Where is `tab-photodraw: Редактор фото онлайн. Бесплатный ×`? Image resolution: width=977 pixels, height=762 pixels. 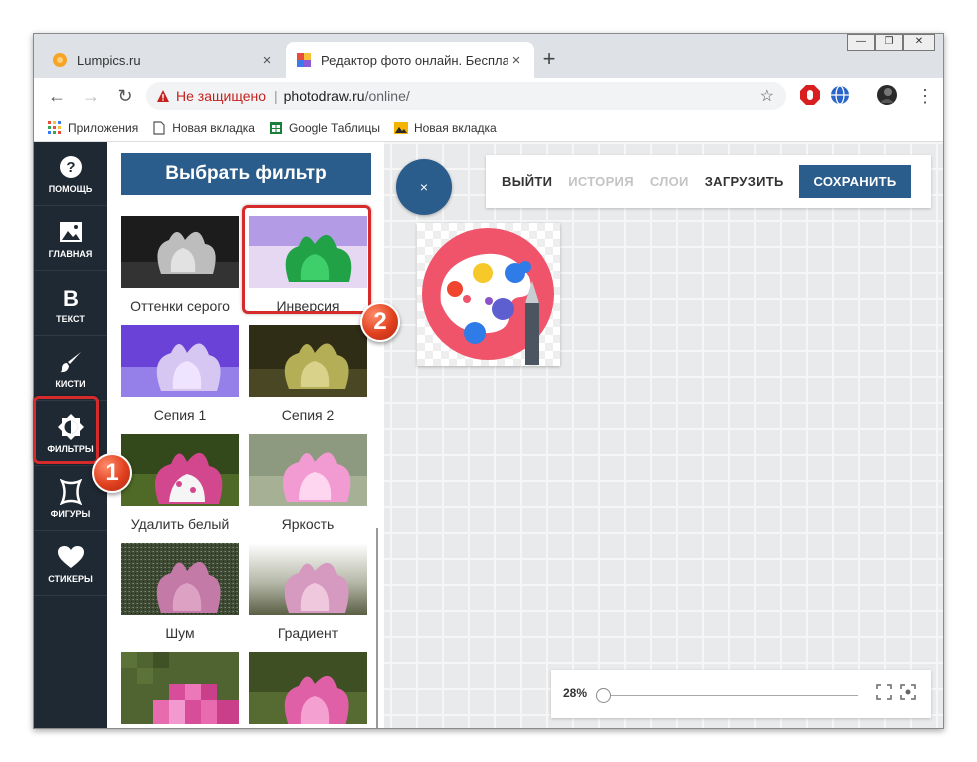
tab-photodraw: Редактор фото онлайн. Бесплатный × is located at coordinates (410, 60).